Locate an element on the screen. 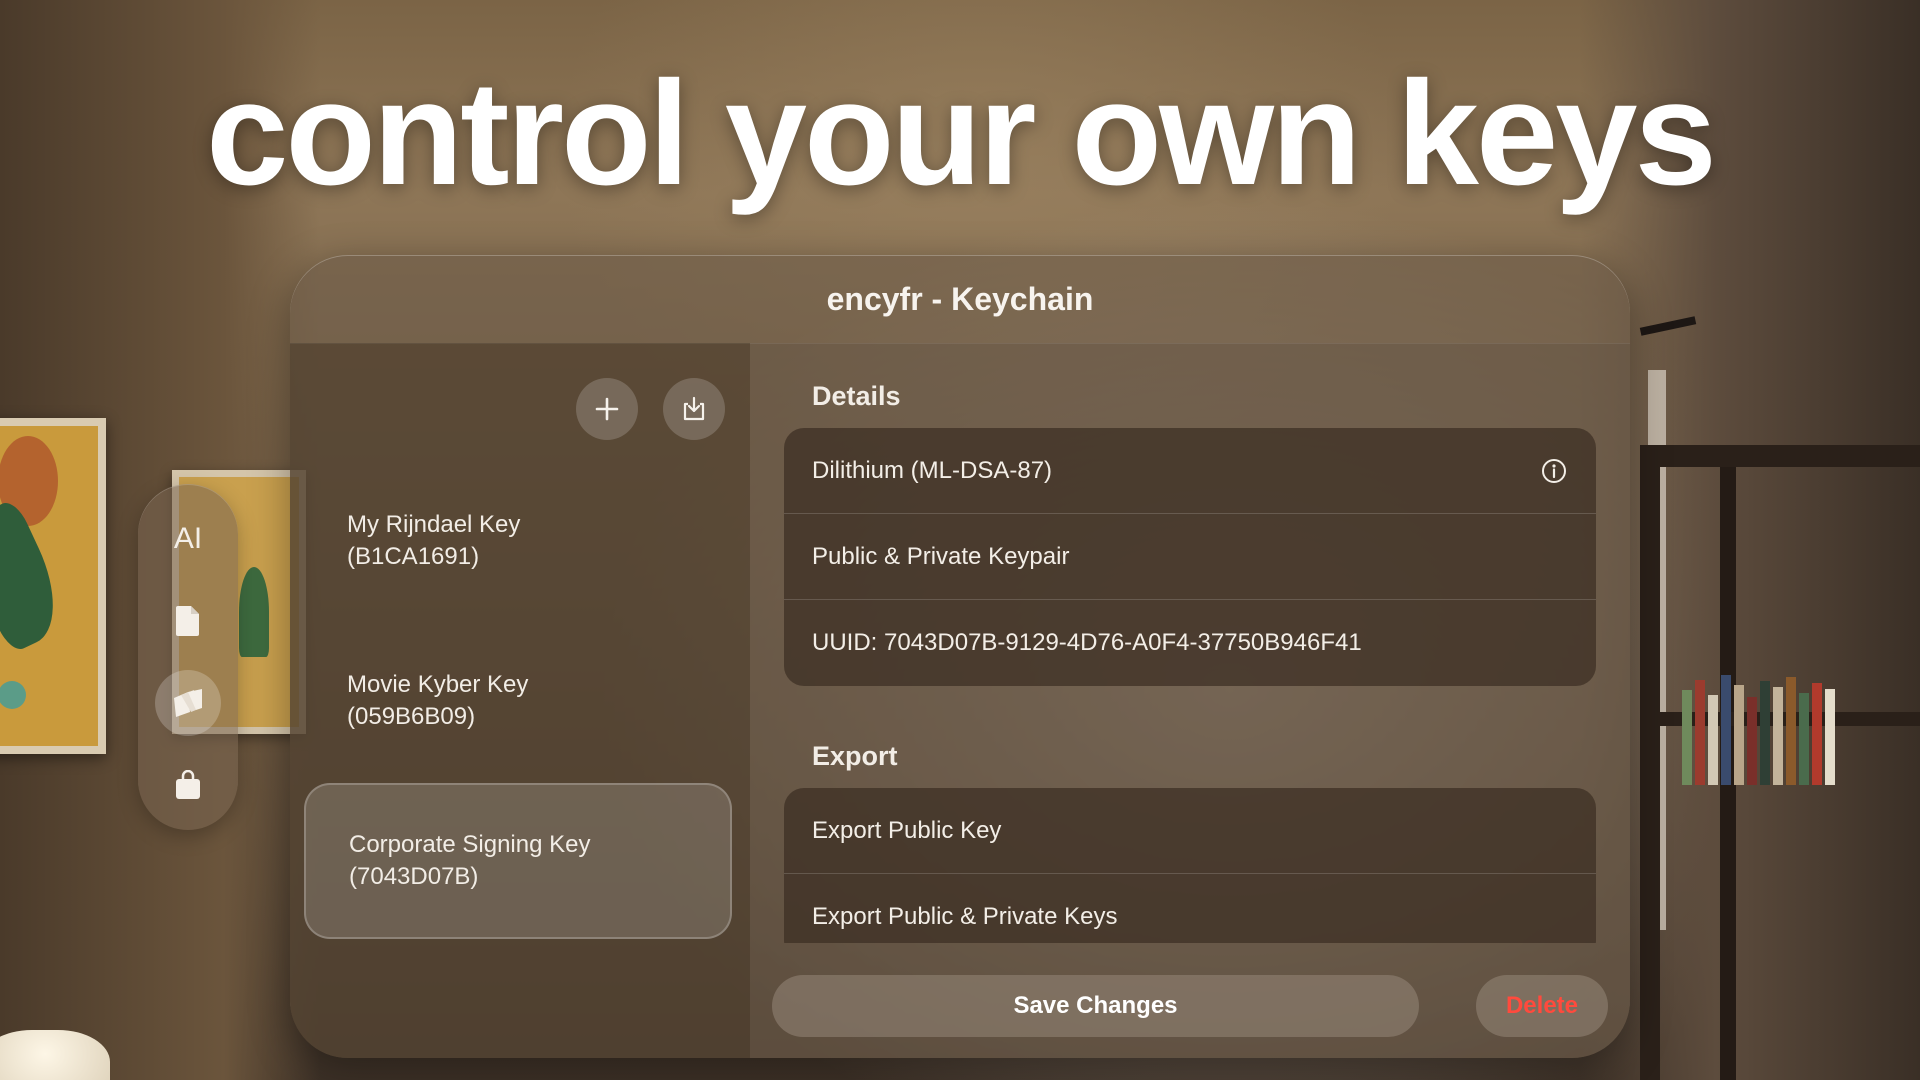  export-all-keys-row: Export Public & Private Keys is located at coordinates (1190, 908).